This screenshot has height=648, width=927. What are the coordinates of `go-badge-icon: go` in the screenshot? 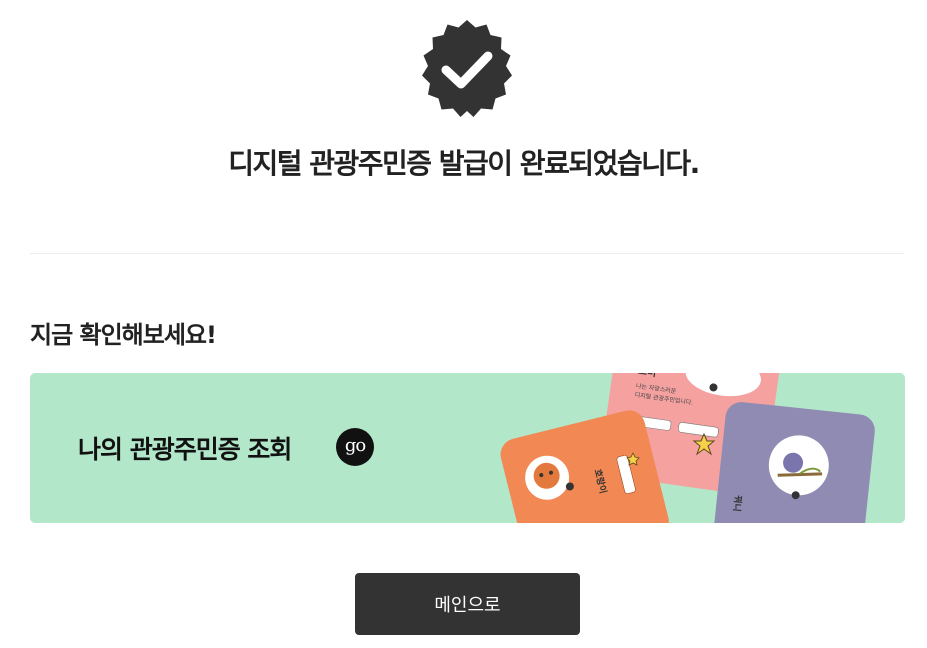 It's located at (355, 447).